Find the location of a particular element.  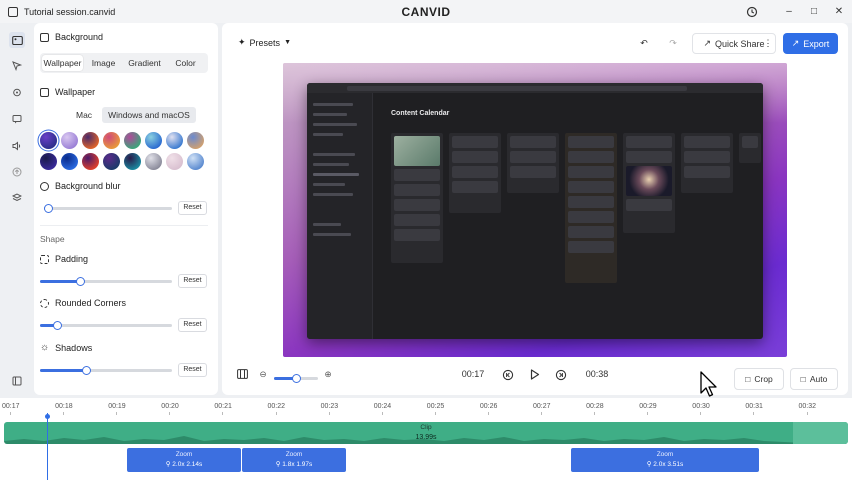

zoom-in-icon: ⊕ is located at coordinates (328, 374).